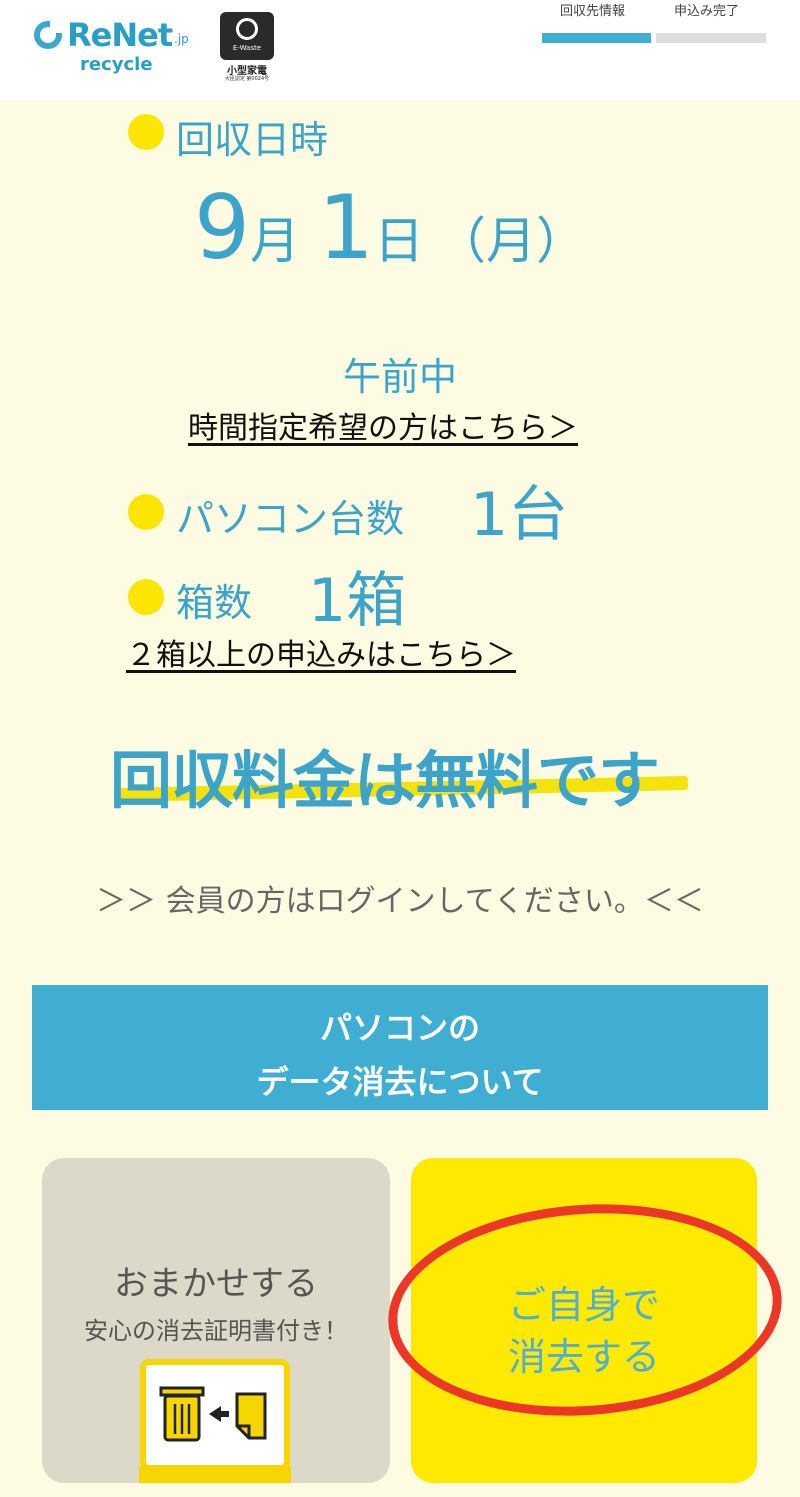 The width and height of the screenshot is (800, 1497). What do you see at coordinates (216, 1284) in the screenshot?
I see `option-left-title: おまかせする` at bounding box center [216, 1284].